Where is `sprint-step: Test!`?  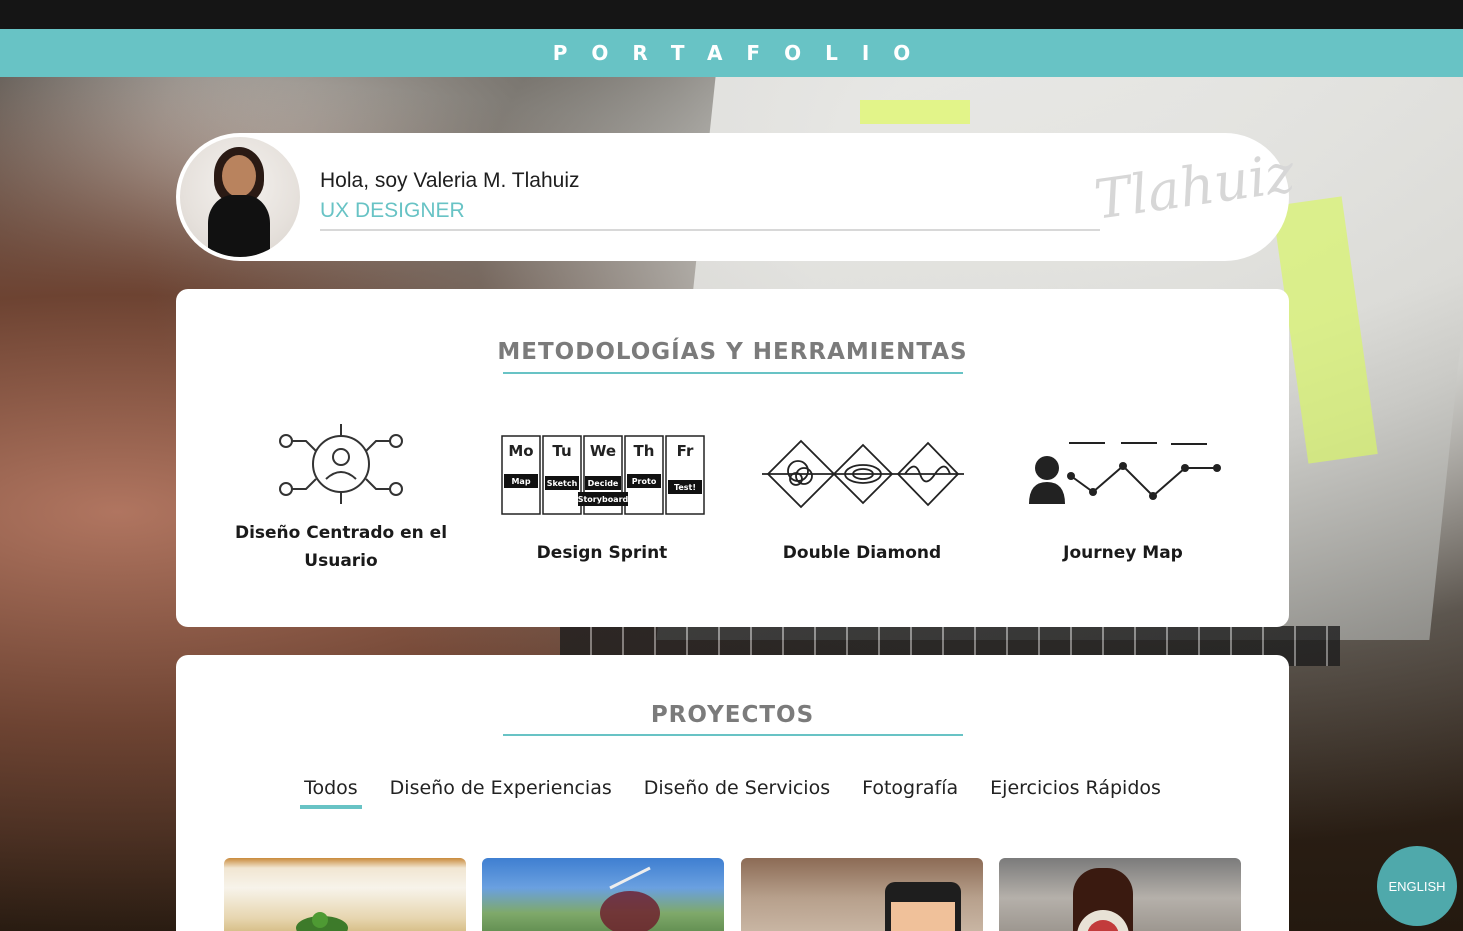 sprint-step: Test! is located at coordinates (685, 487).